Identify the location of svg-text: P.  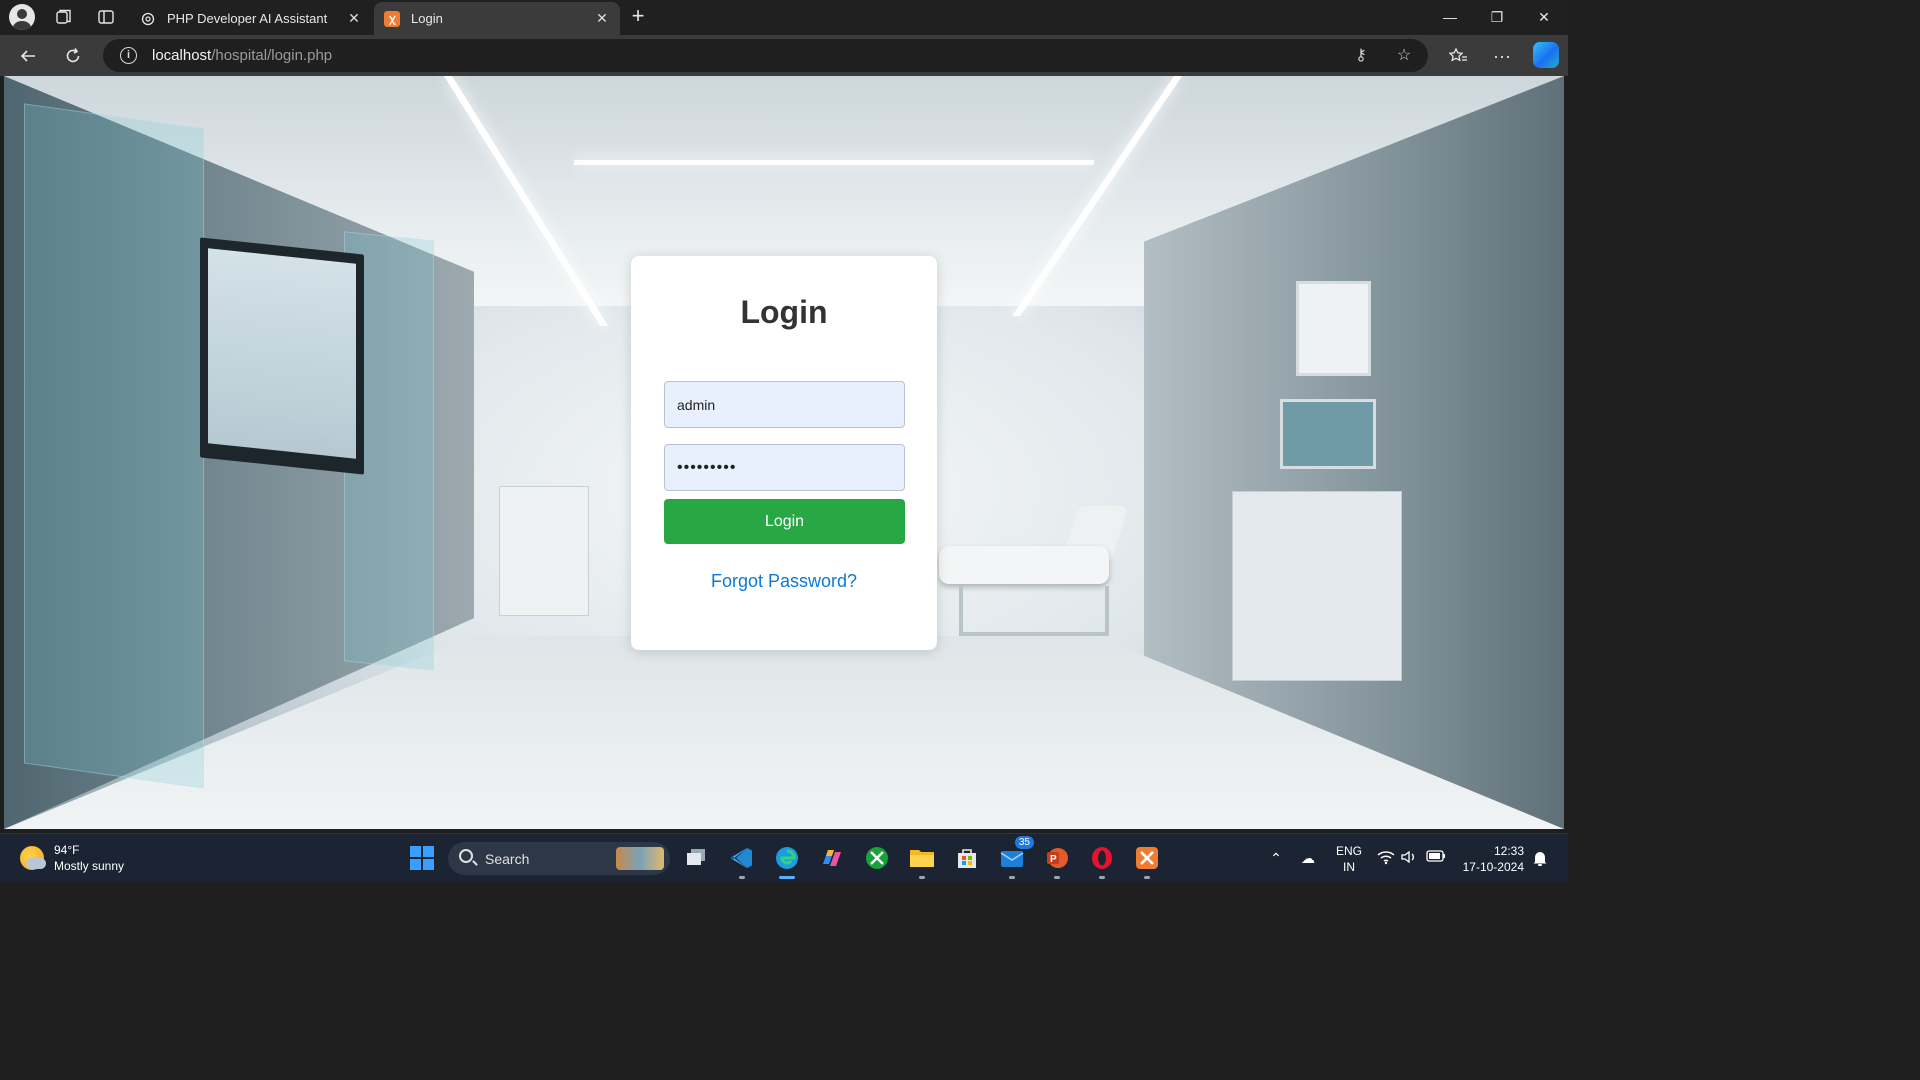
(1053, 859).